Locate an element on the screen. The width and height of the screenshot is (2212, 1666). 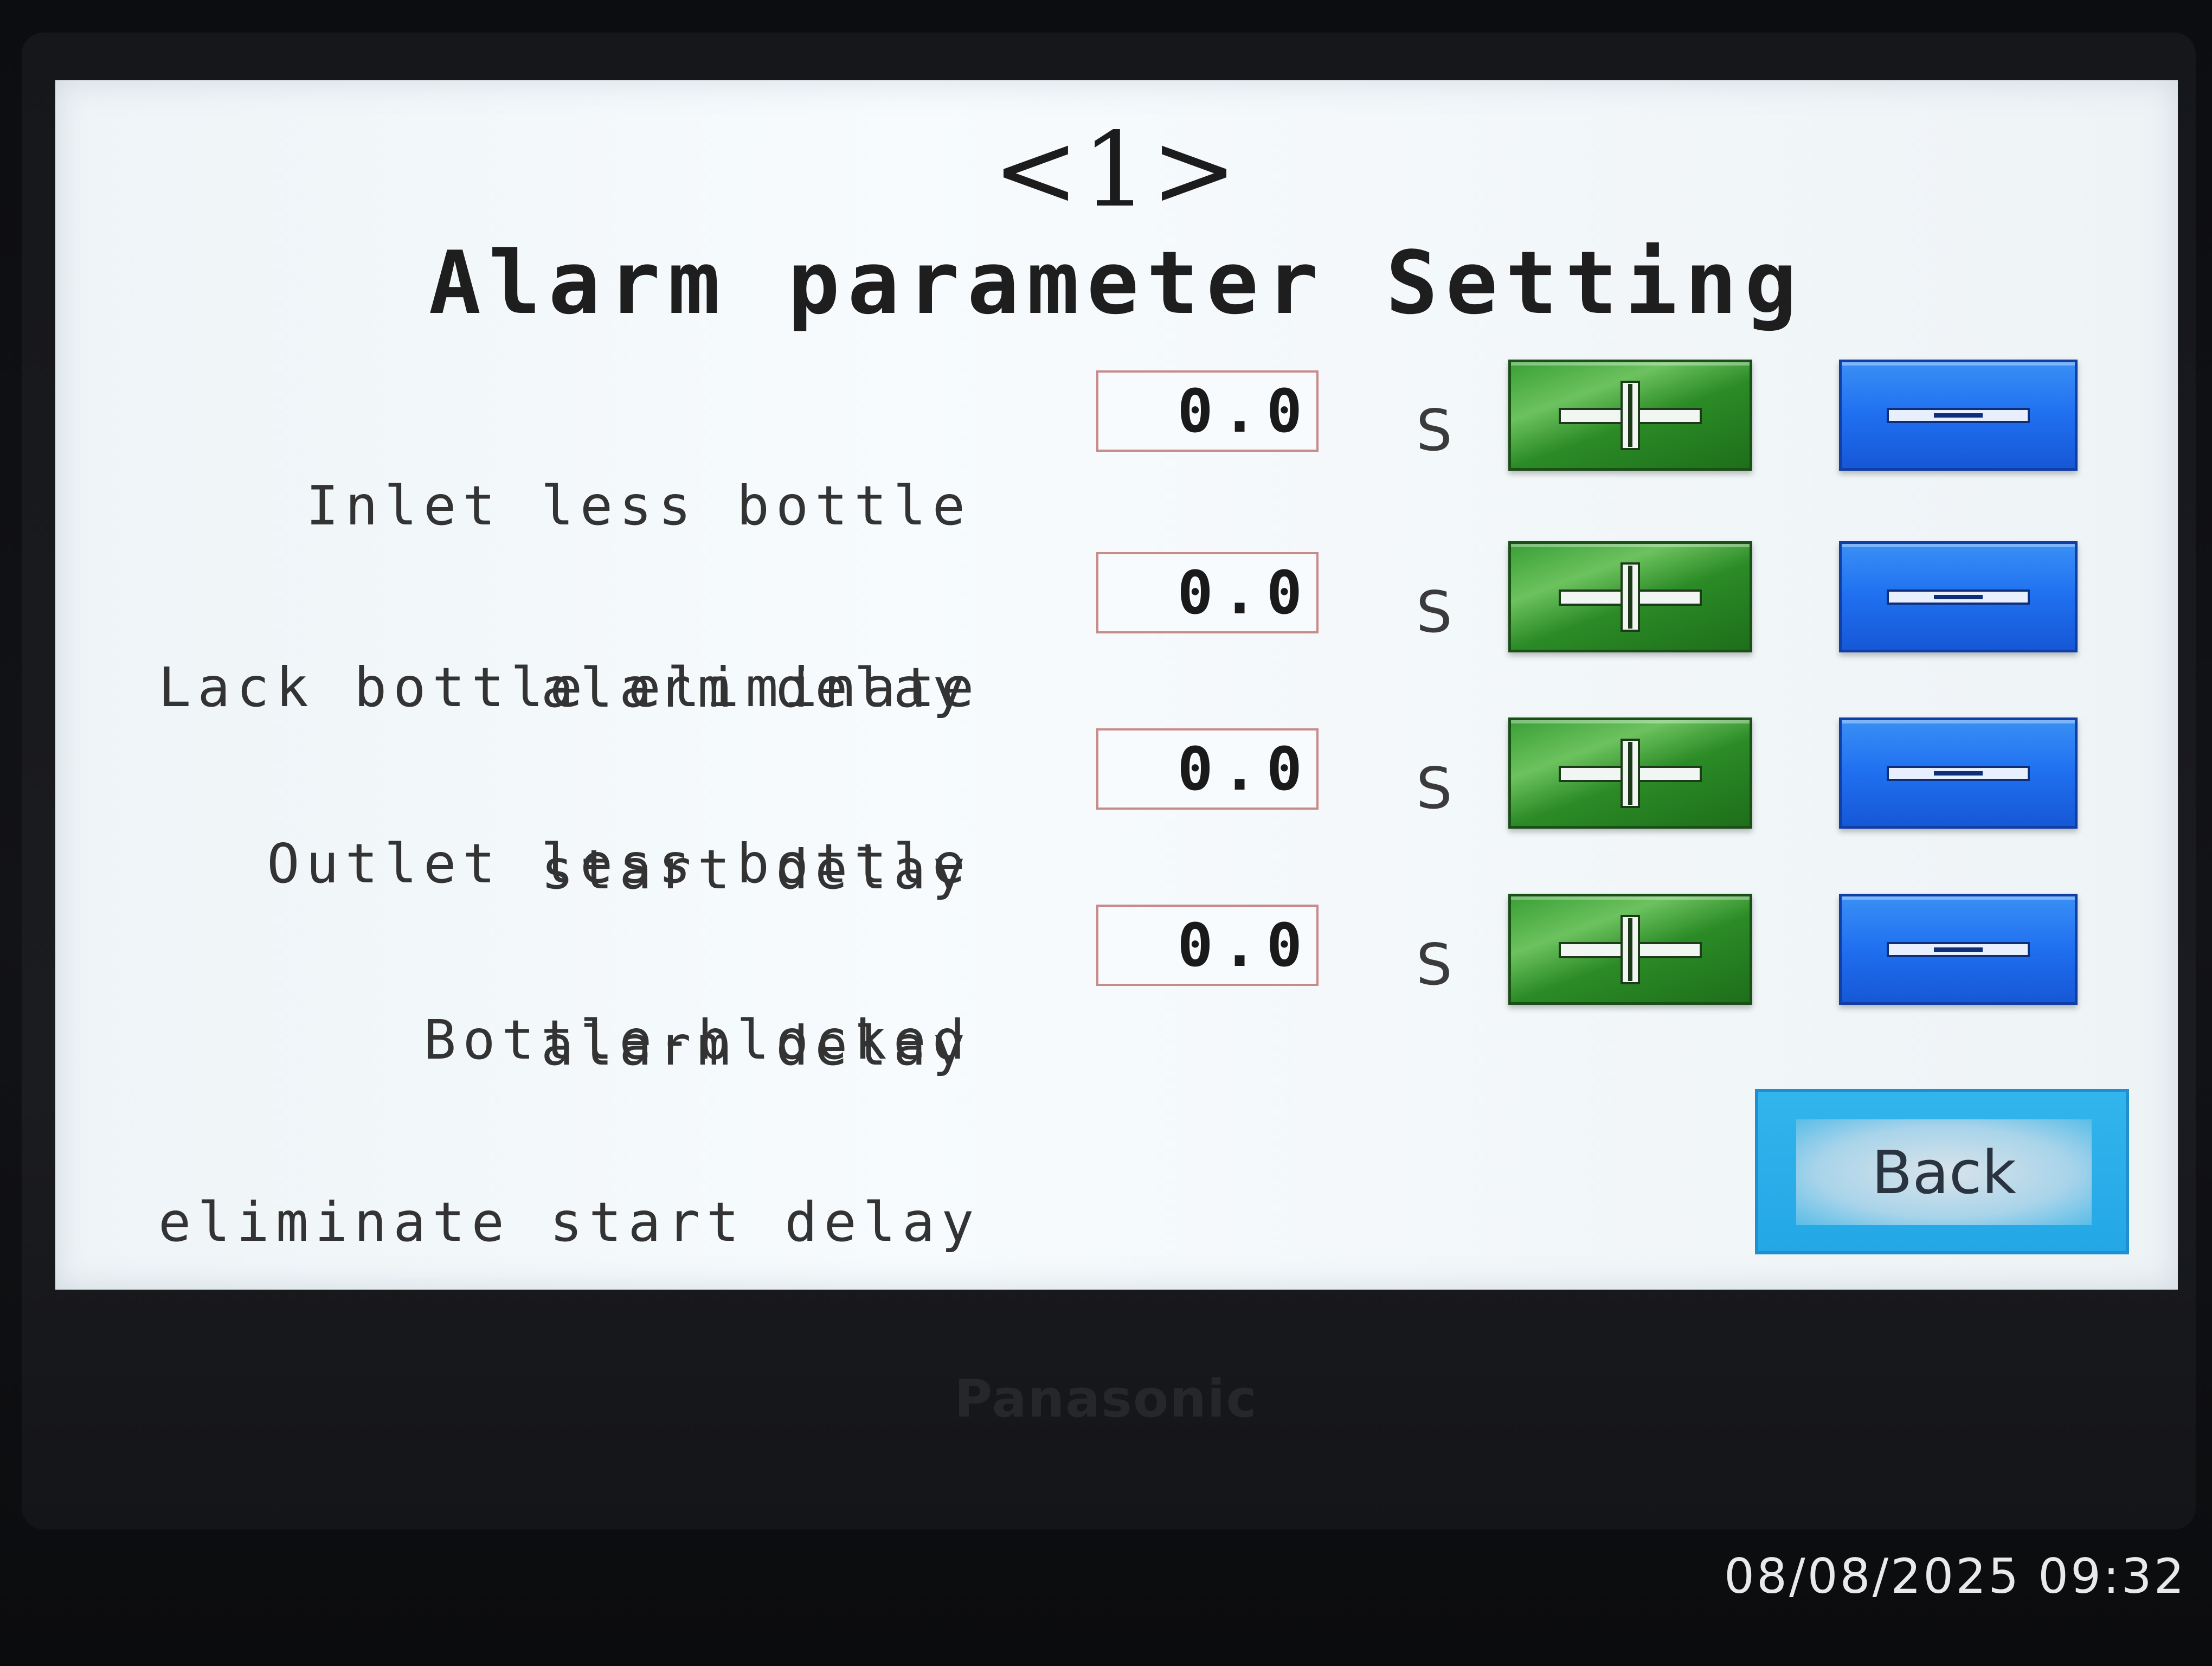
param-label-line1: Outlet less bottle is located at coordinates (619, 864).